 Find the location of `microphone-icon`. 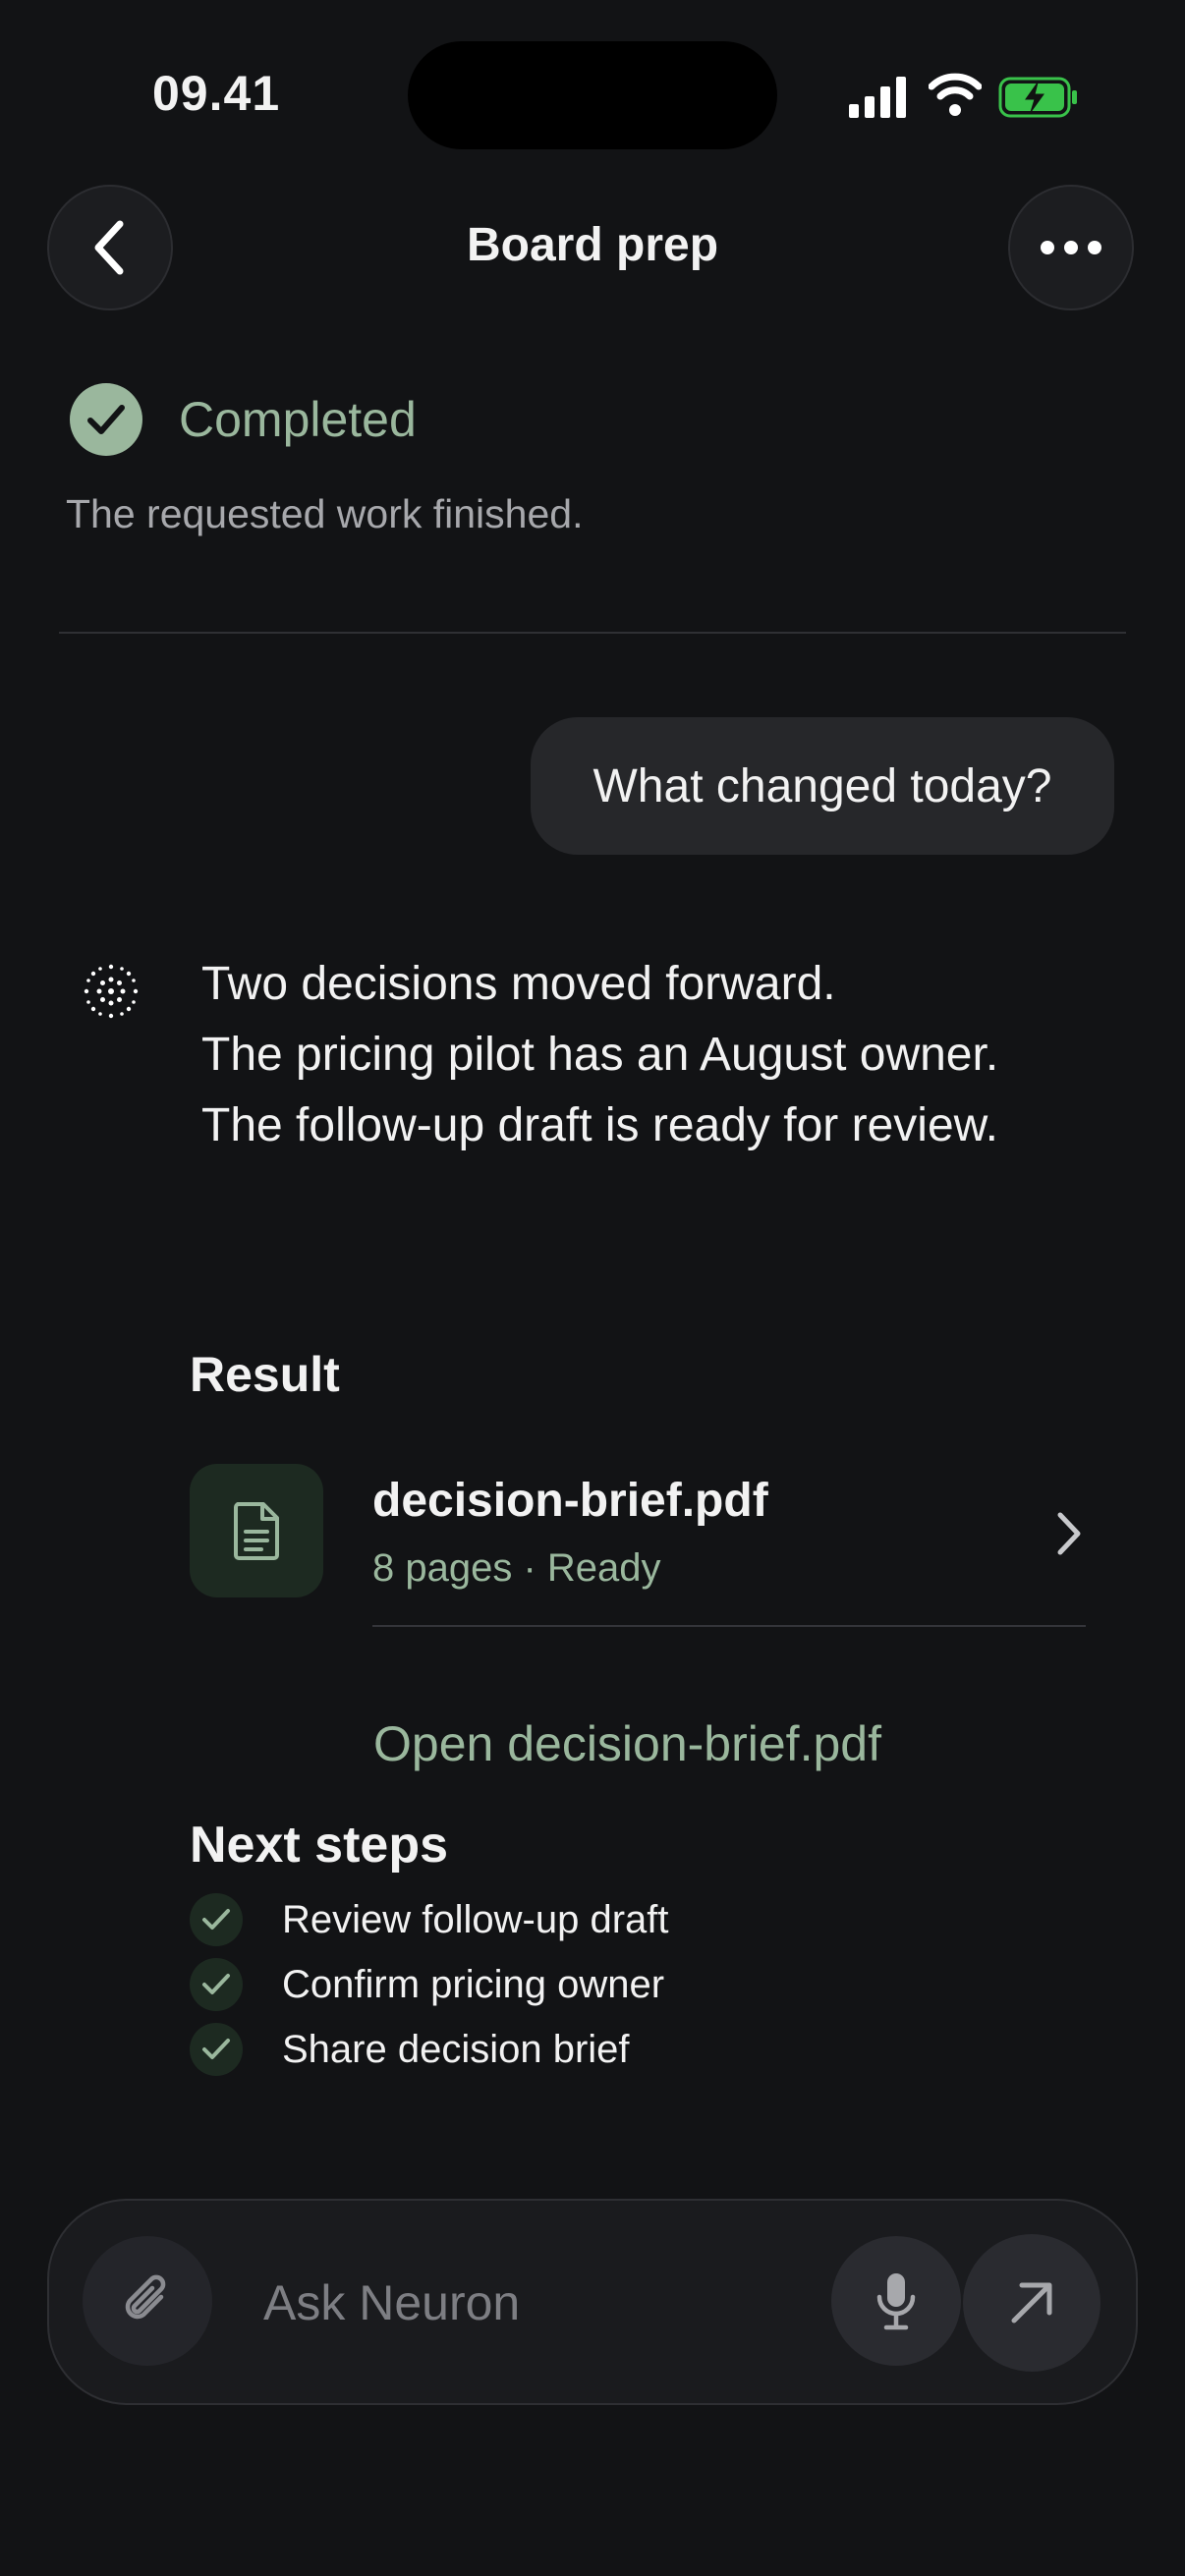

microphone-icon is located at coordinates (896, 2301).